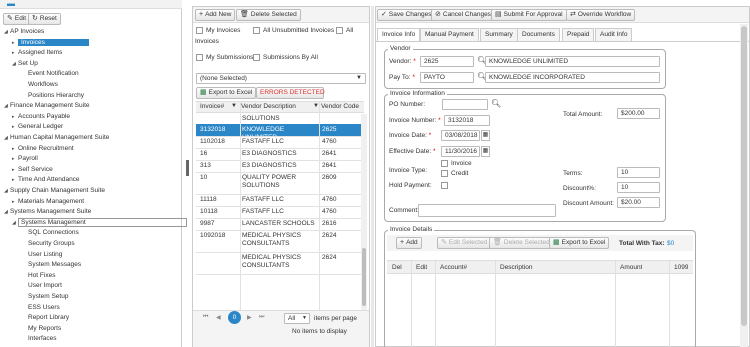 Image resolution: width=750 pixels, height=347 pixels. I want to click on sidebar-item: System Messages, so click(51, 264).